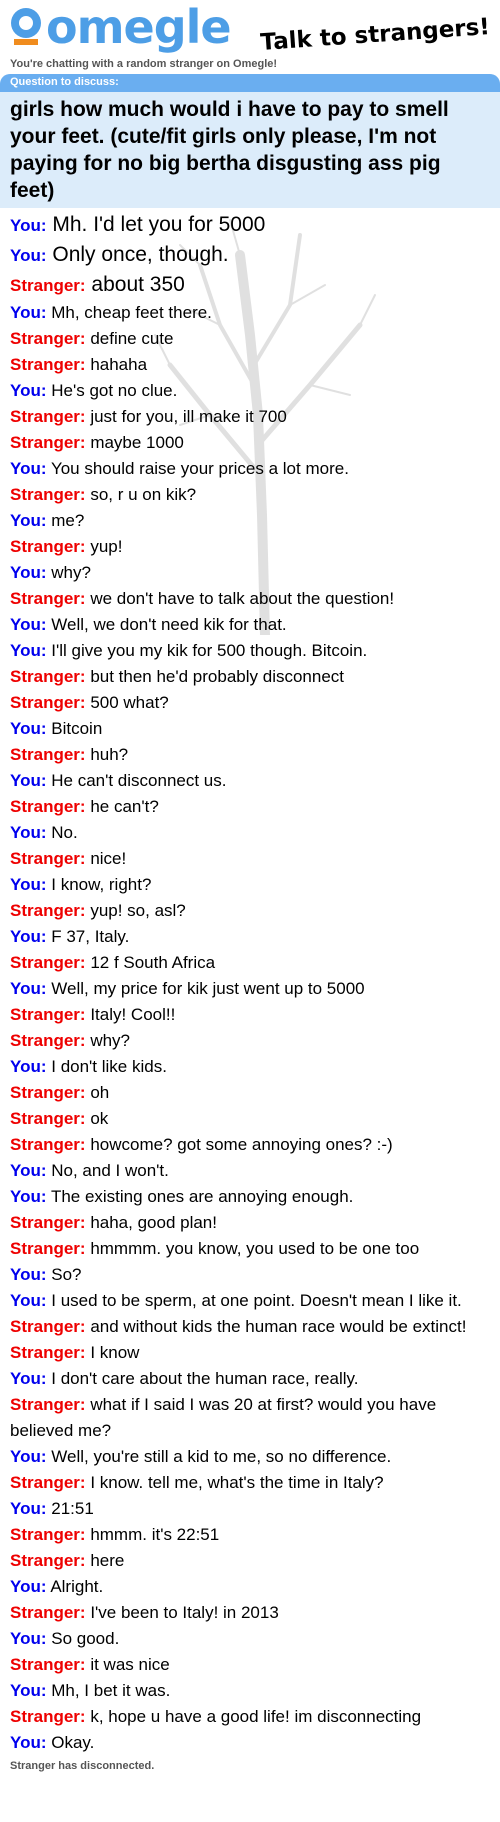  Describe the element at coordinates (250, 885) in the screenshot. I see `chat-message: You: I know, right?` at that location.